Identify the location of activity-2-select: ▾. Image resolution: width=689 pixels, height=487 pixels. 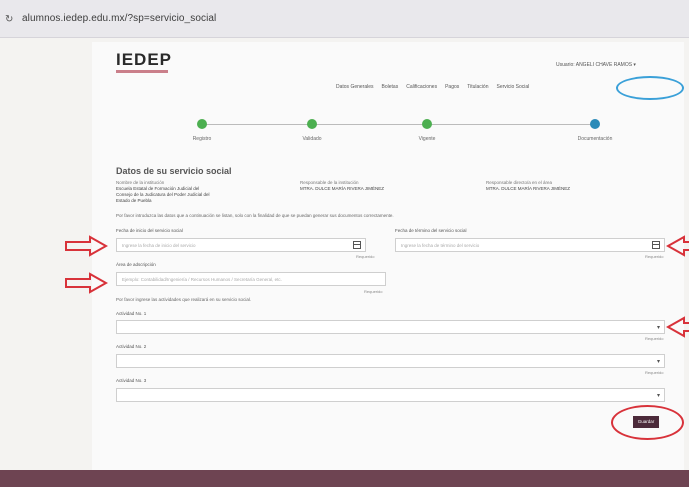
(390, 361).